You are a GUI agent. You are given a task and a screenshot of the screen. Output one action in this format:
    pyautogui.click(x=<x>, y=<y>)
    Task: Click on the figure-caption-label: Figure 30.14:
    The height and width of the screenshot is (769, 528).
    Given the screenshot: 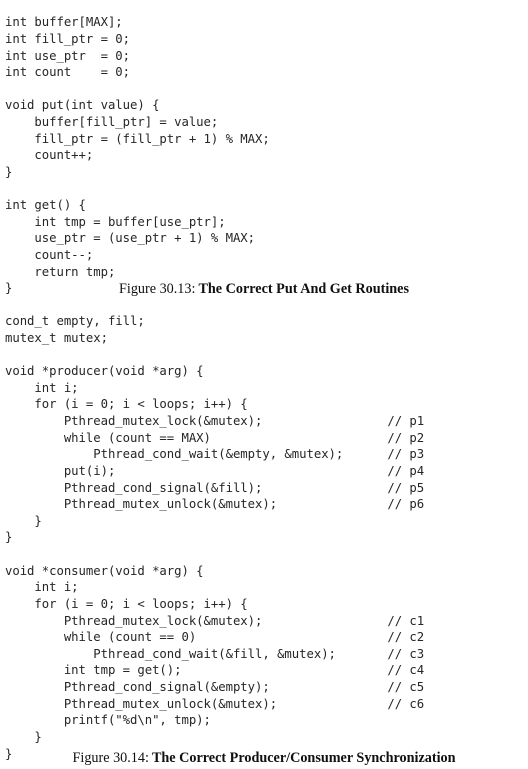 What is the action you would take?
    pyautogui.click(x=110, y=758)
    